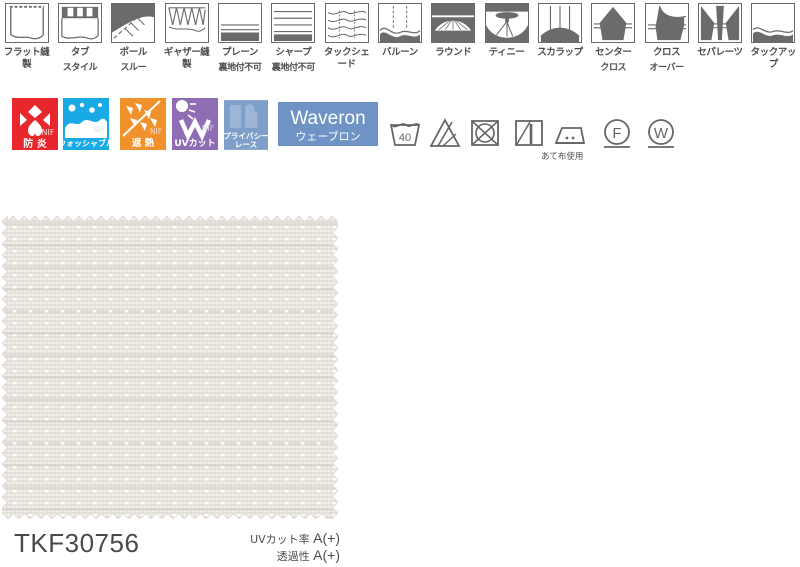 The image size is (800, 567). I want to click on svg-text: F, so click(616, 133).